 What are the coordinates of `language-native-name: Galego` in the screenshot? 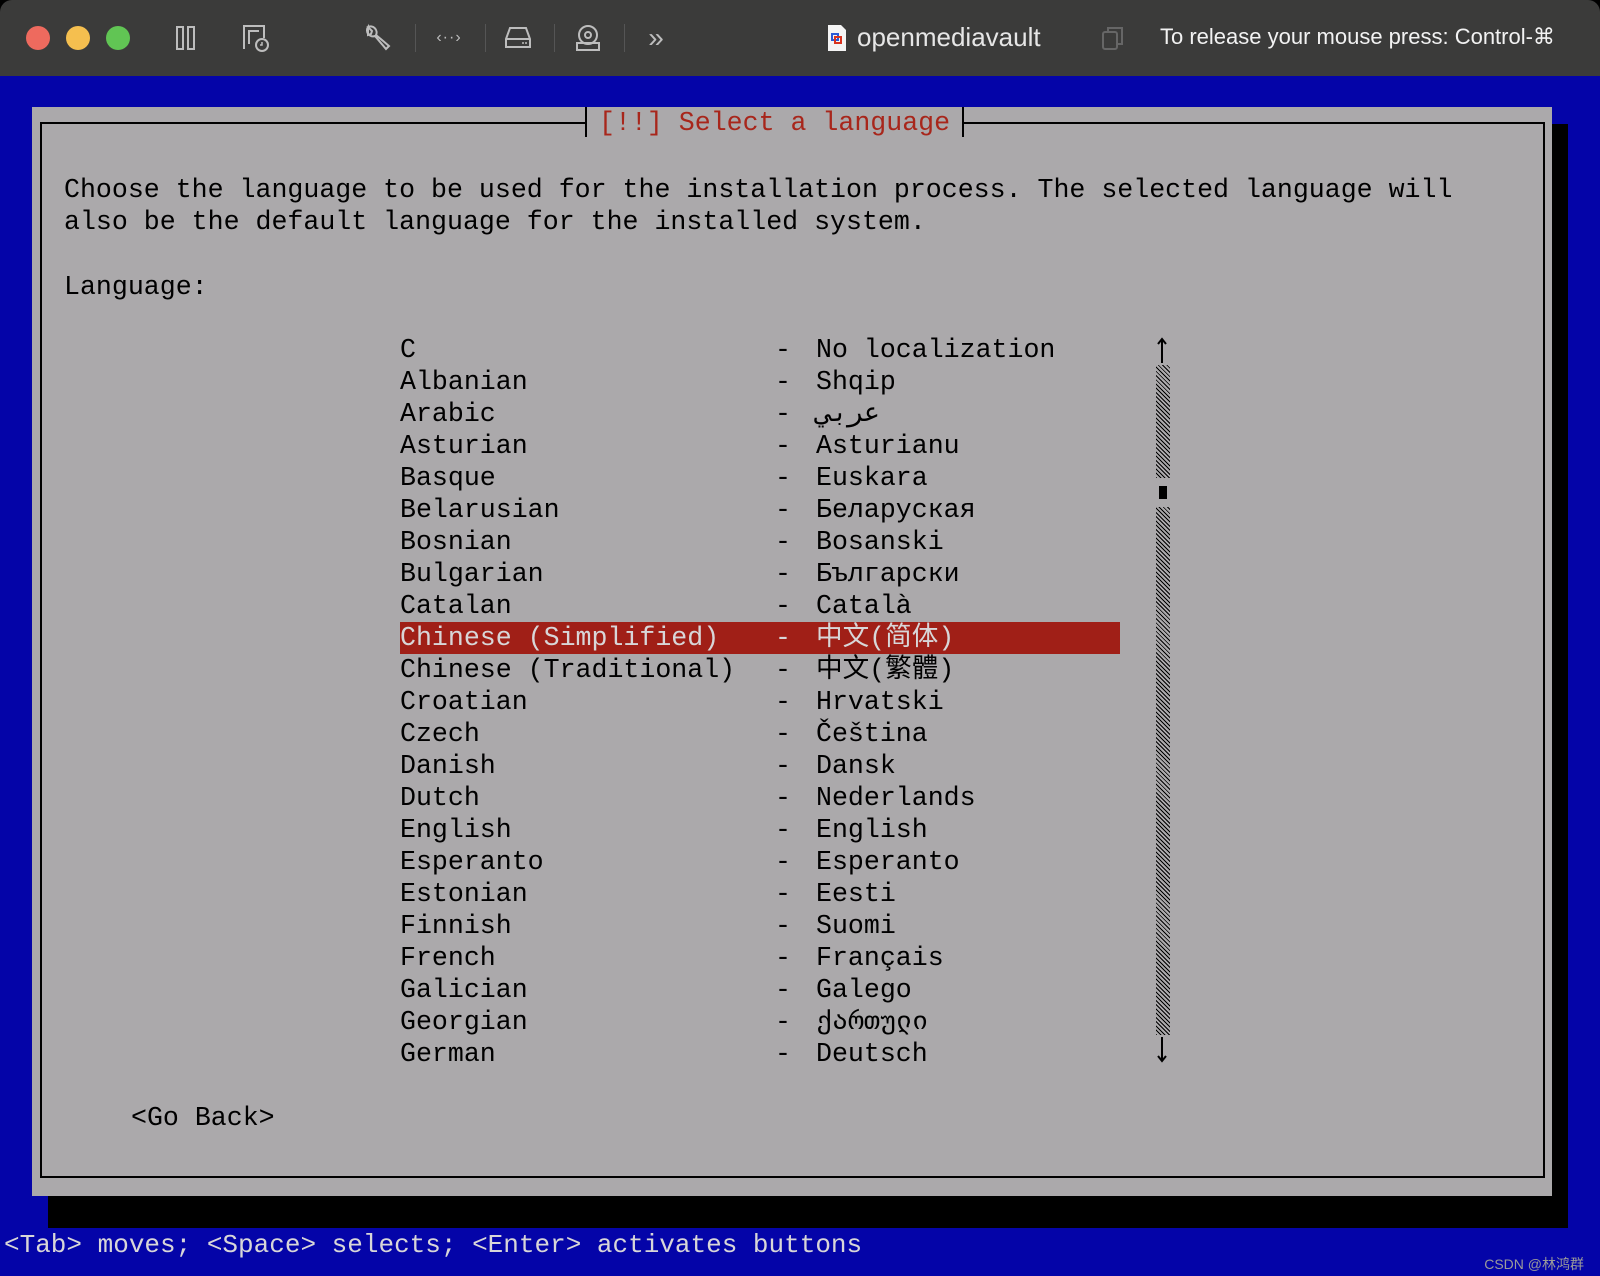 It's located at (864, 990).